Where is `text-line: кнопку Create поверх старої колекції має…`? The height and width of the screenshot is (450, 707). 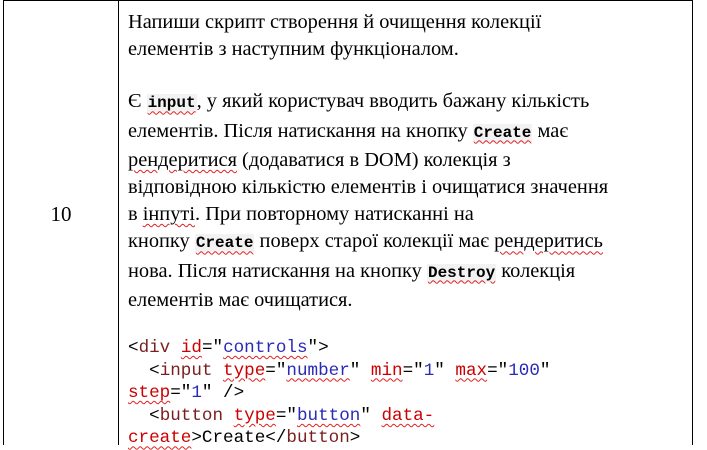 text-line: кнопку Create поверх старої колекції має… is located at coordinates (365, 241).